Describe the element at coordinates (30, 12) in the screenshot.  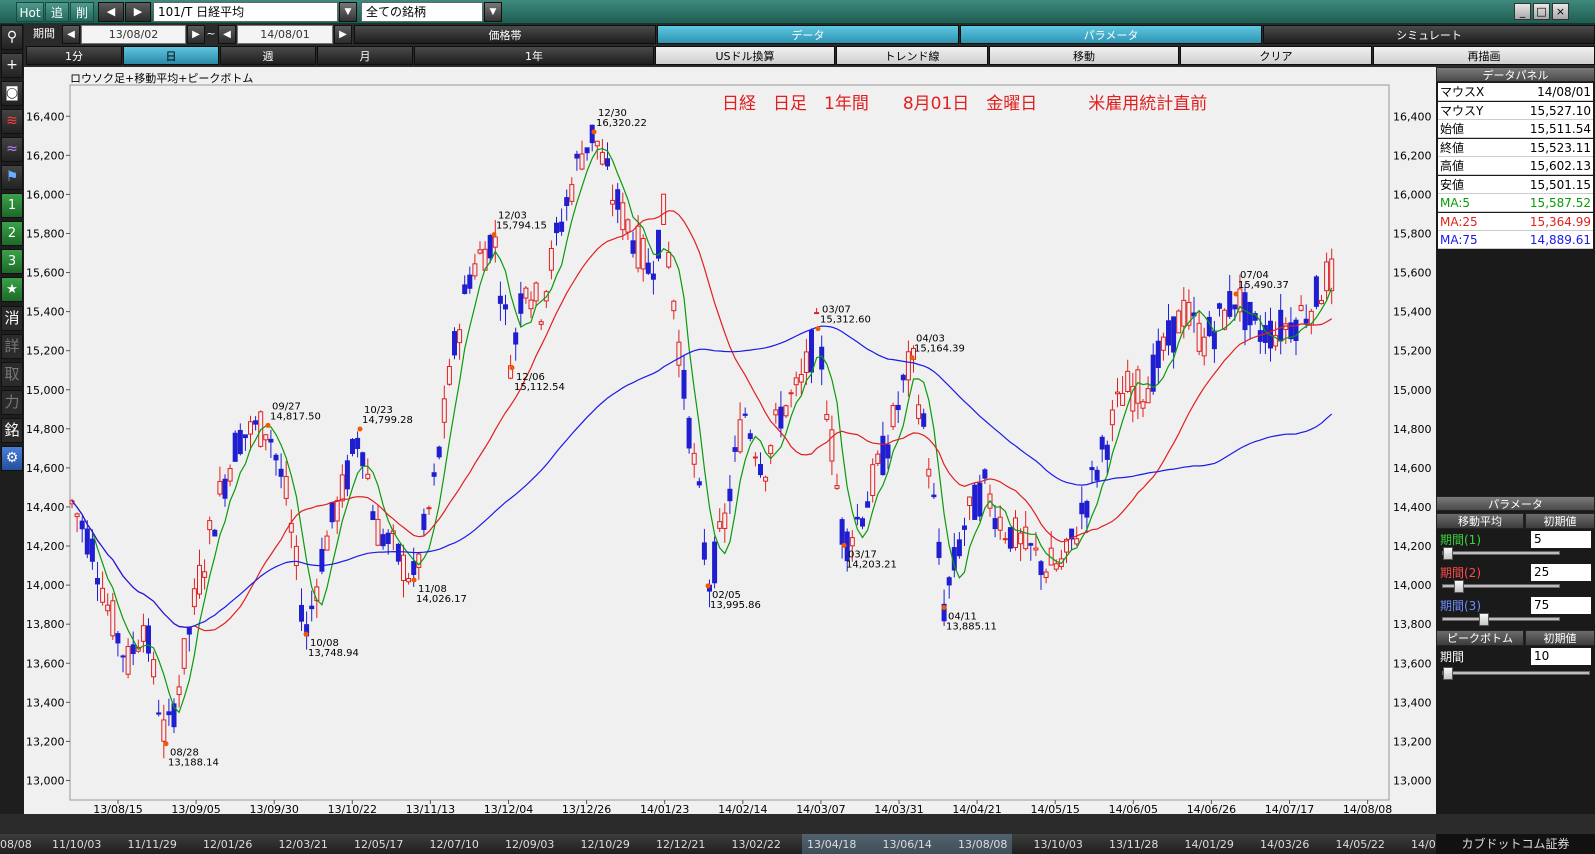
I see `hot-tab: Hot` at that location.